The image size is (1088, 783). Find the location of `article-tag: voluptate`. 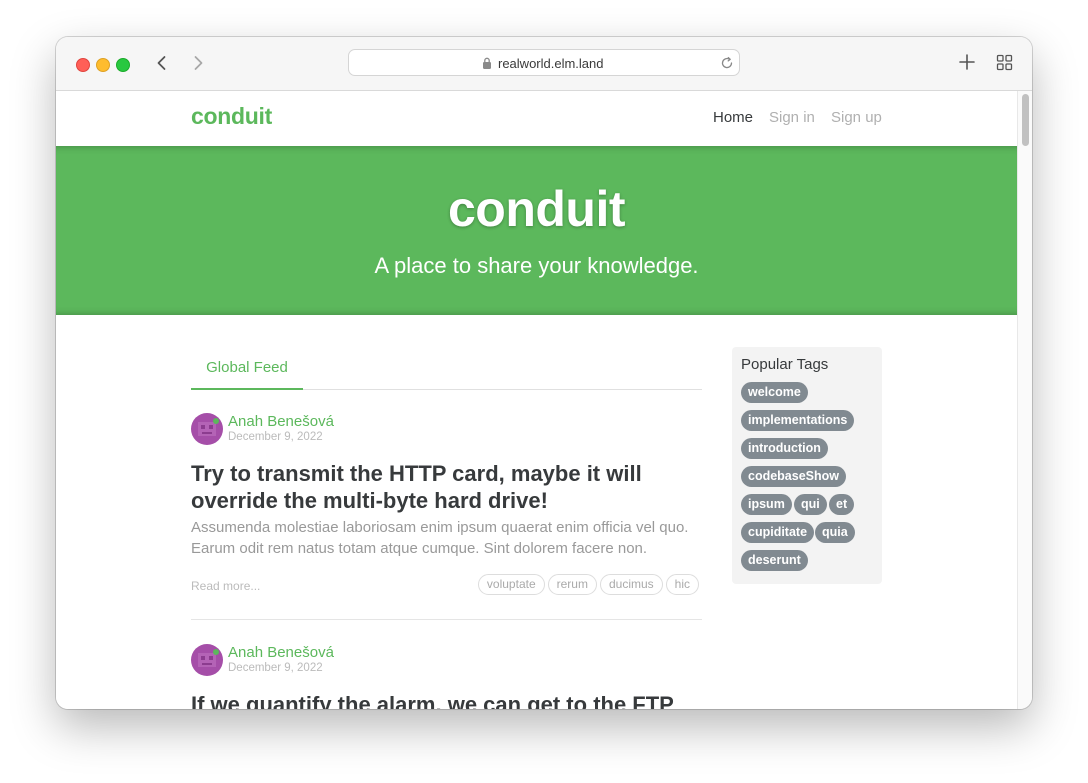

article-tag: voluptate is located at coordinates (511, 584).